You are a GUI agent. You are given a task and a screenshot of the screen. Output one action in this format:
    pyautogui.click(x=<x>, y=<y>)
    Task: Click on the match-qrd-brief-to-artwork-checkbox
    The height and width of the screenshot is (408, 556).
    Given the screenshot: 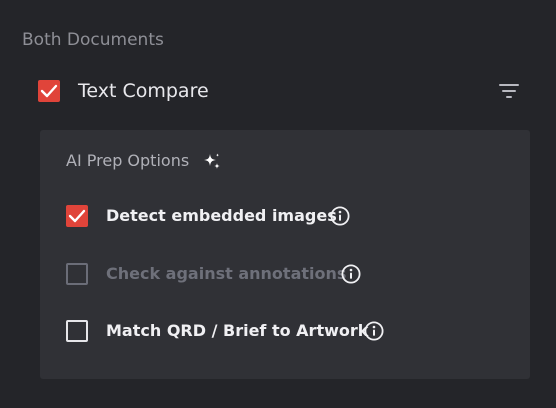 What is the action you would take?
    pyautogui.click(x=77, y=331)
    